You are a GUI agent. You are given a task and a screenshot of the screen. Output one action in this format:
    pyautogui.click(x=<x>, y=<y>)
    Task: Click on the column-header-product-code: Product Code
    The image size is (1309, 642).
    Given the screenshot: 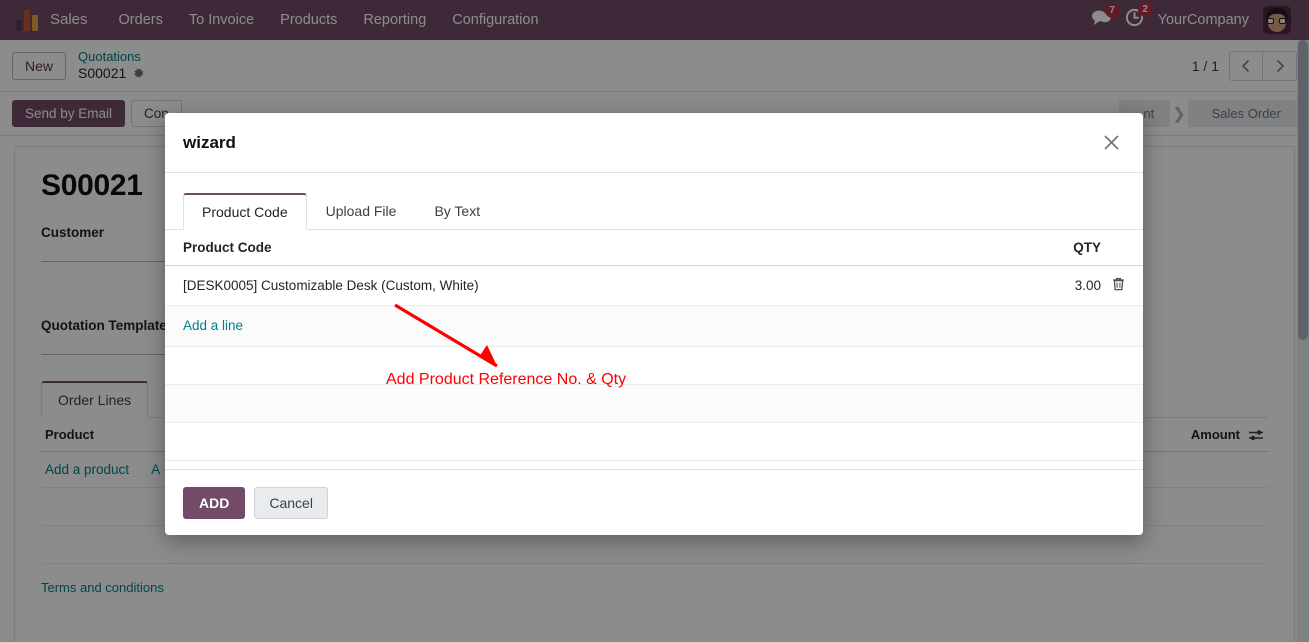 What is the action you would take?
    pyautogui.click(x=227, y=247)
    